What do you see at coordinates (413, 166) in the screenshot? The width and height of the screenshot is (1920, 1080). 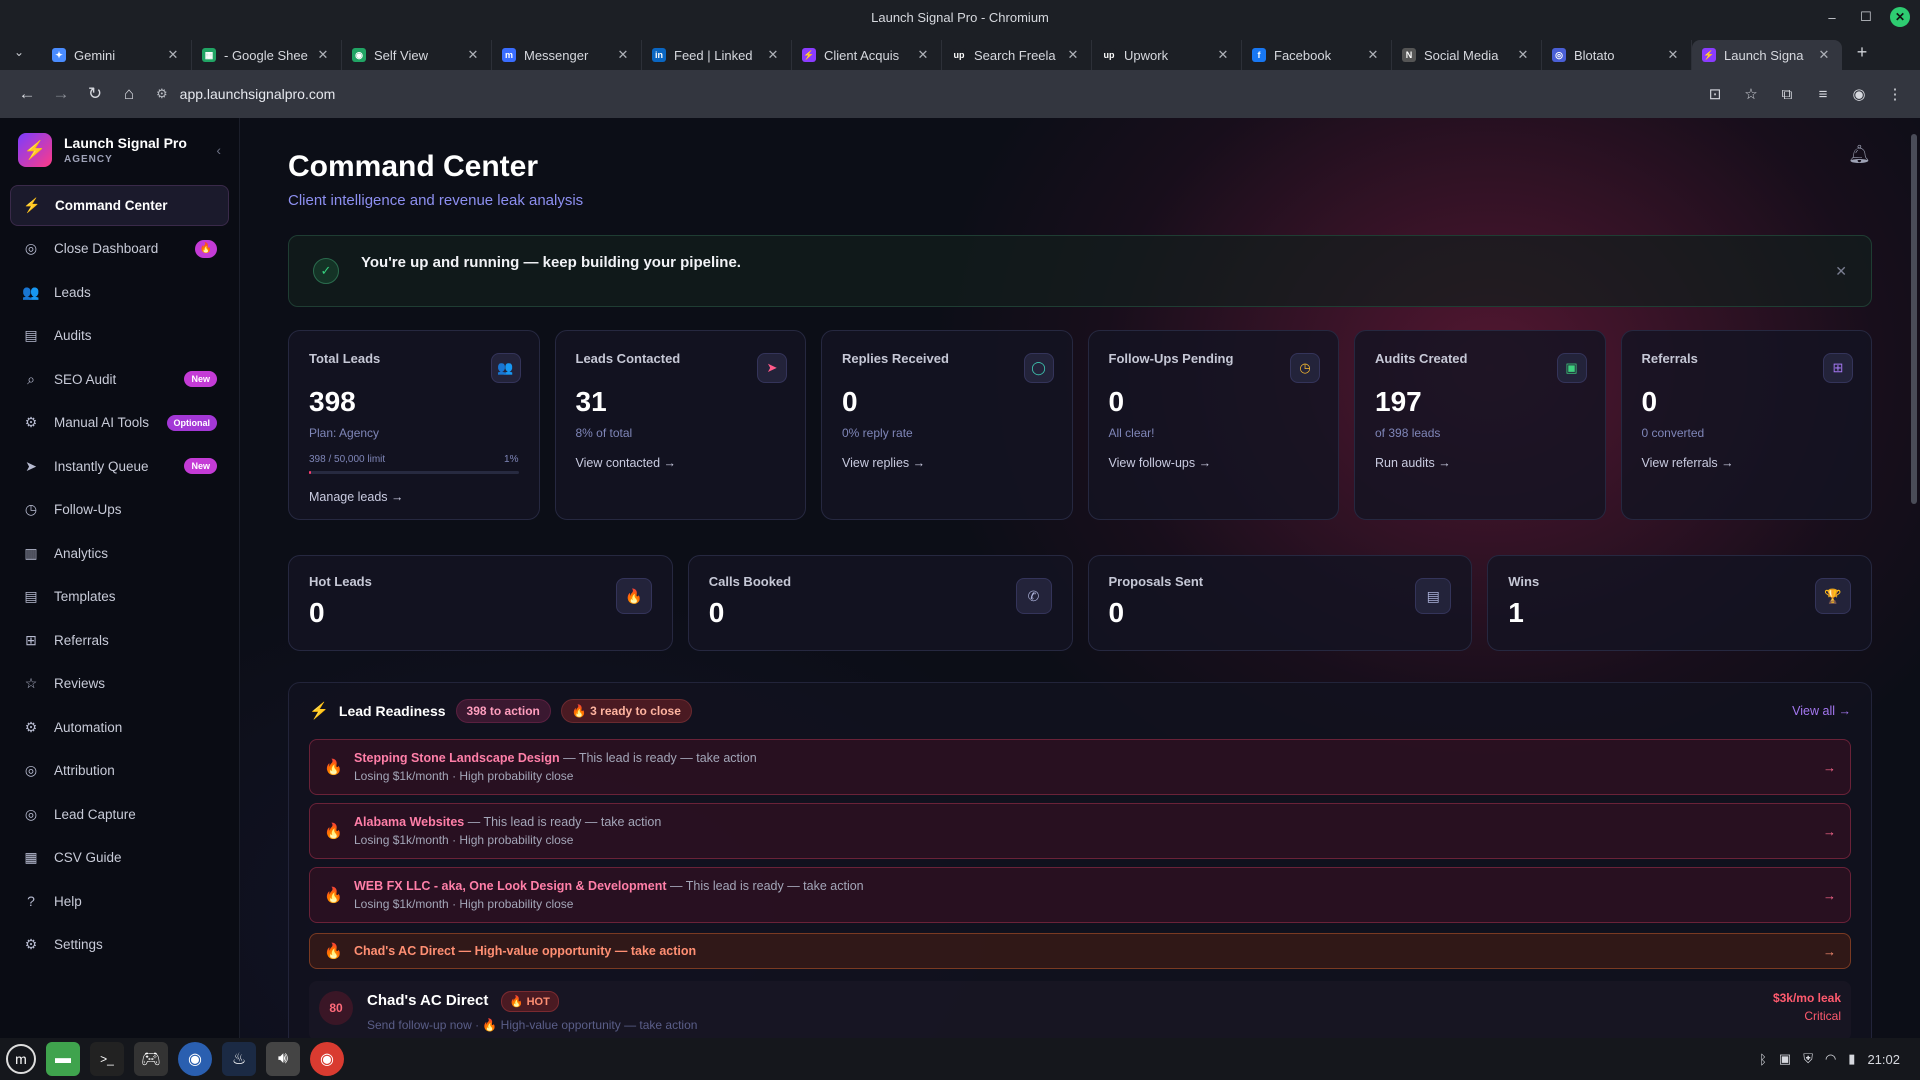 I see `page-title: Command Center` at bounding box center [413, 166].